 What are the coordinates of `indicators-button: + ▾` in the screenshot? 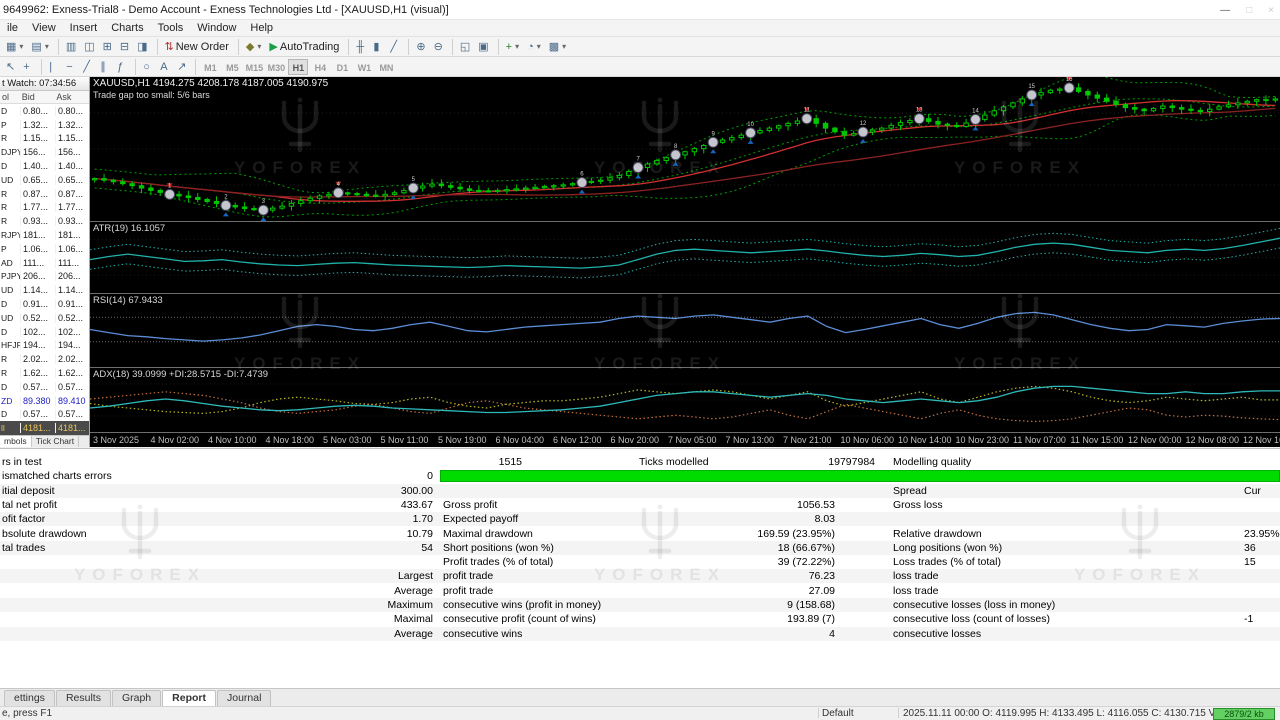 It's located at (512, 47).